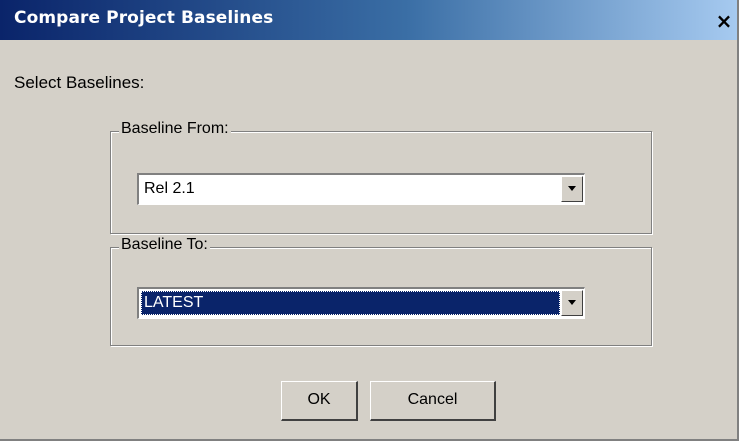 This screenshot has height=441, width=741. What do you see at coordinates (79, 82) in the screenshot?
I see `select-baselines-label: Select Baselines:` at bounding box center [79, 82].